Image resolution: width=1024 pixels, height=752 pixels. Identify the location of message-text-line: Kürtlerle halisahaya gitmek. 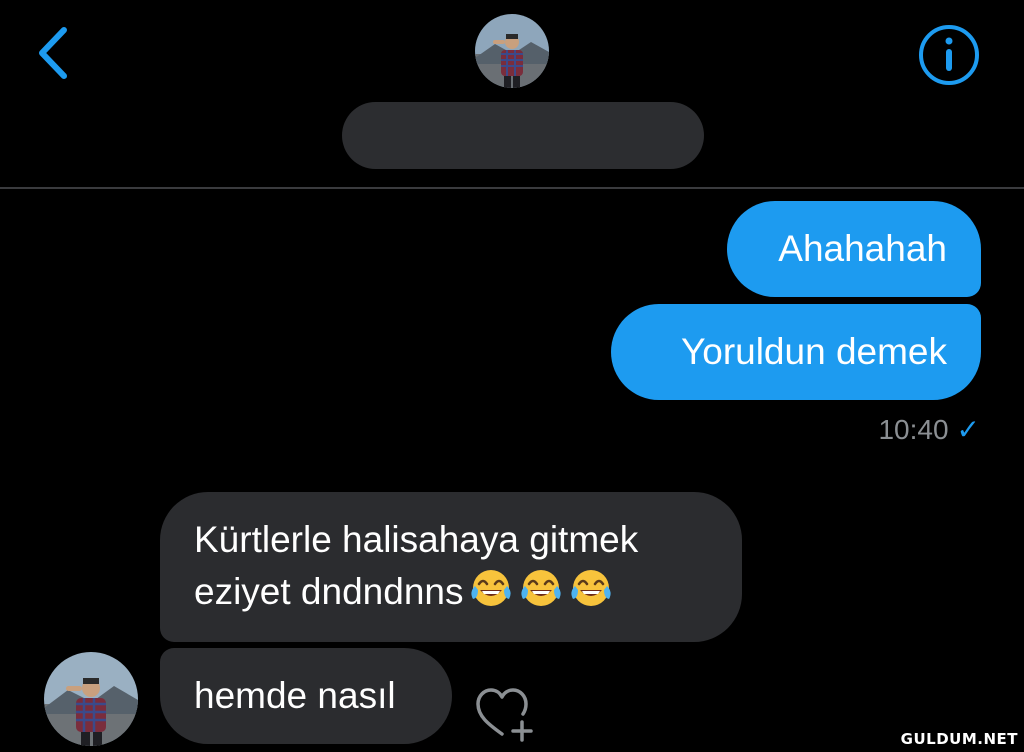
(416, 539).